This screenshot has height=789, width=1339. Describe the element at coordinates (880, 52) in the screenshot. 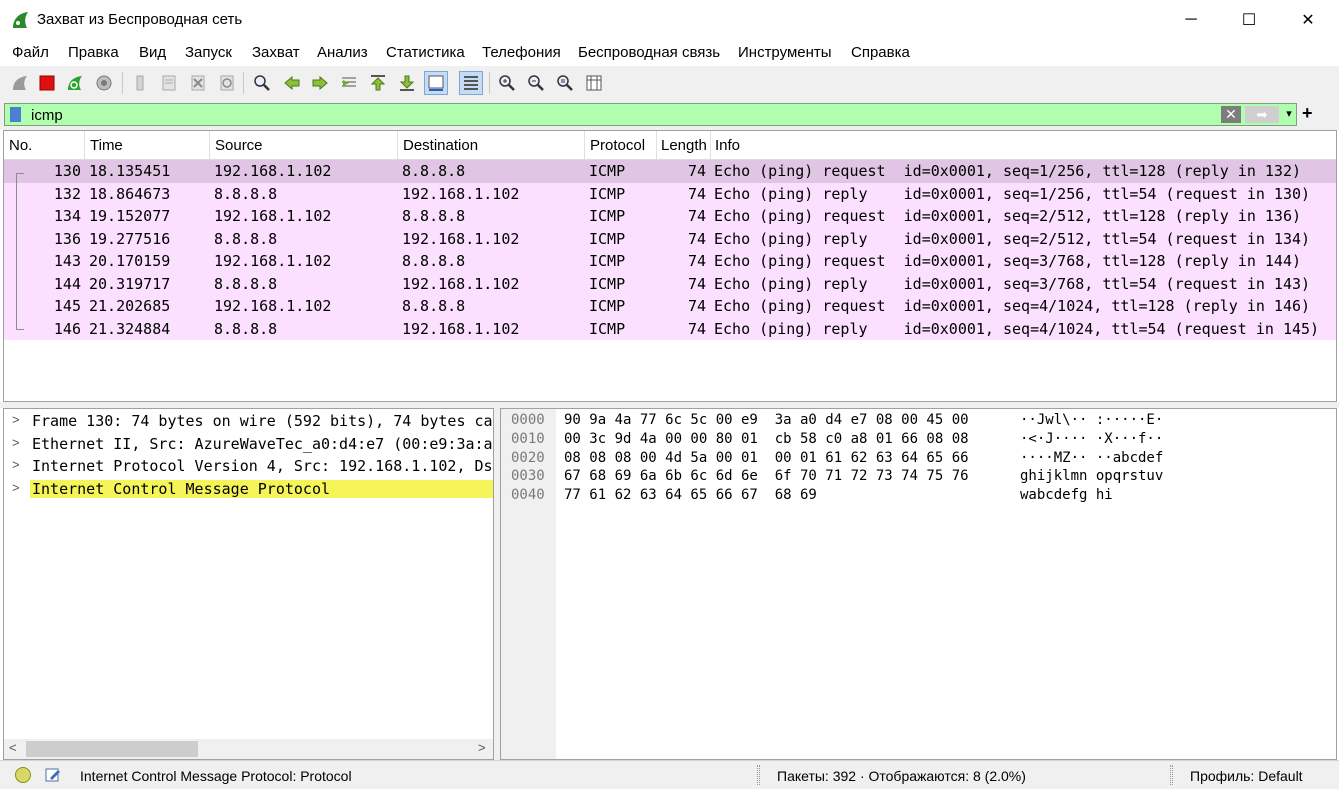

I see `menu-help: Справка` at that location.